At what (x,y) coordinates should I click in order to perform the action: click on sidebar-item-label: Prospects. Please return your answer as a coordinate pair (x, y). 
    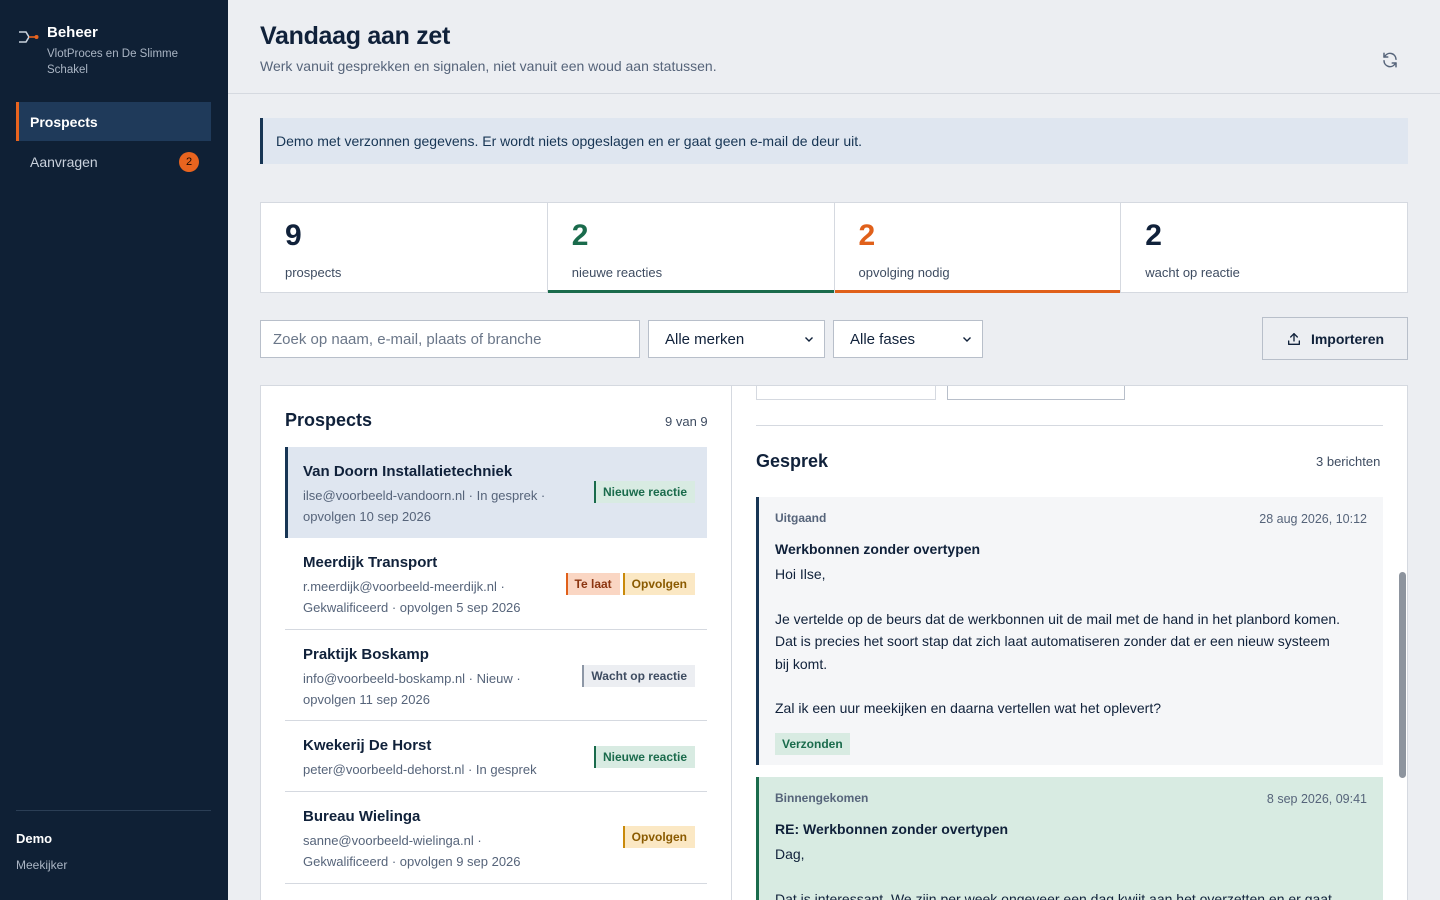
    Looking at the image, I should click on (64, 121).